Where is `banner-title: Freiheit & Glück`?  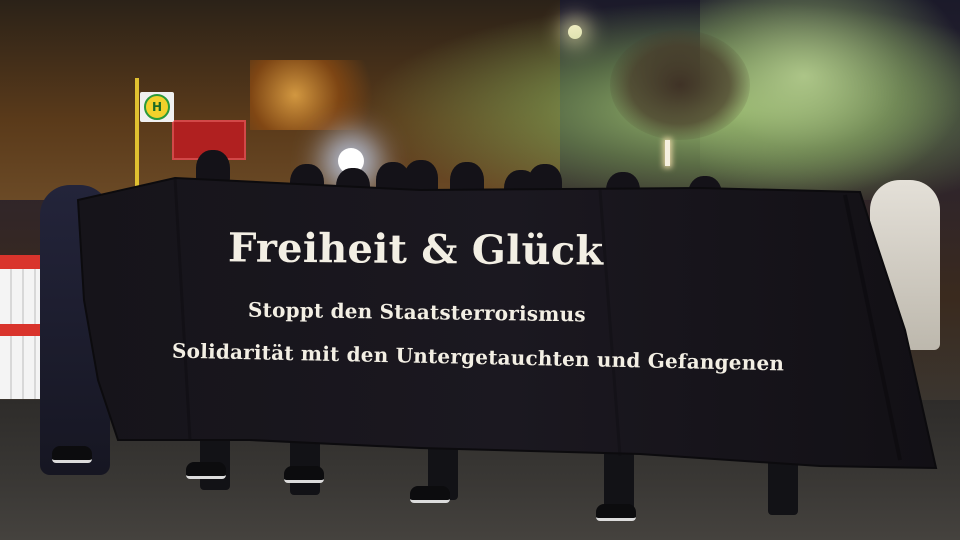 banner-title: Freiheit & Glück is located at coordinates (415, 249).